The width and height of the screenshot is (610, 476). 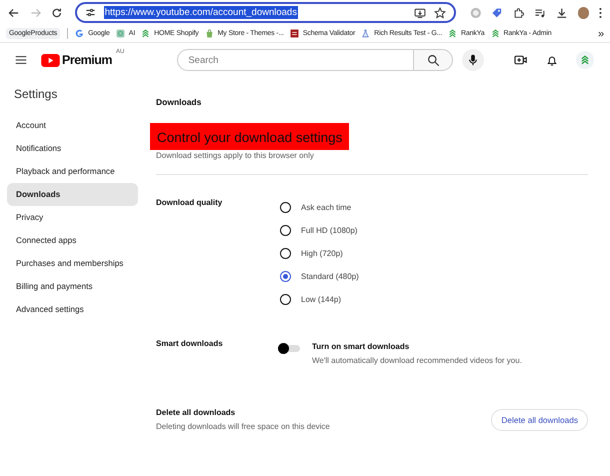 I want to click on page-subheading: Download settings apply to this browser only, so click(x=235, y=155).